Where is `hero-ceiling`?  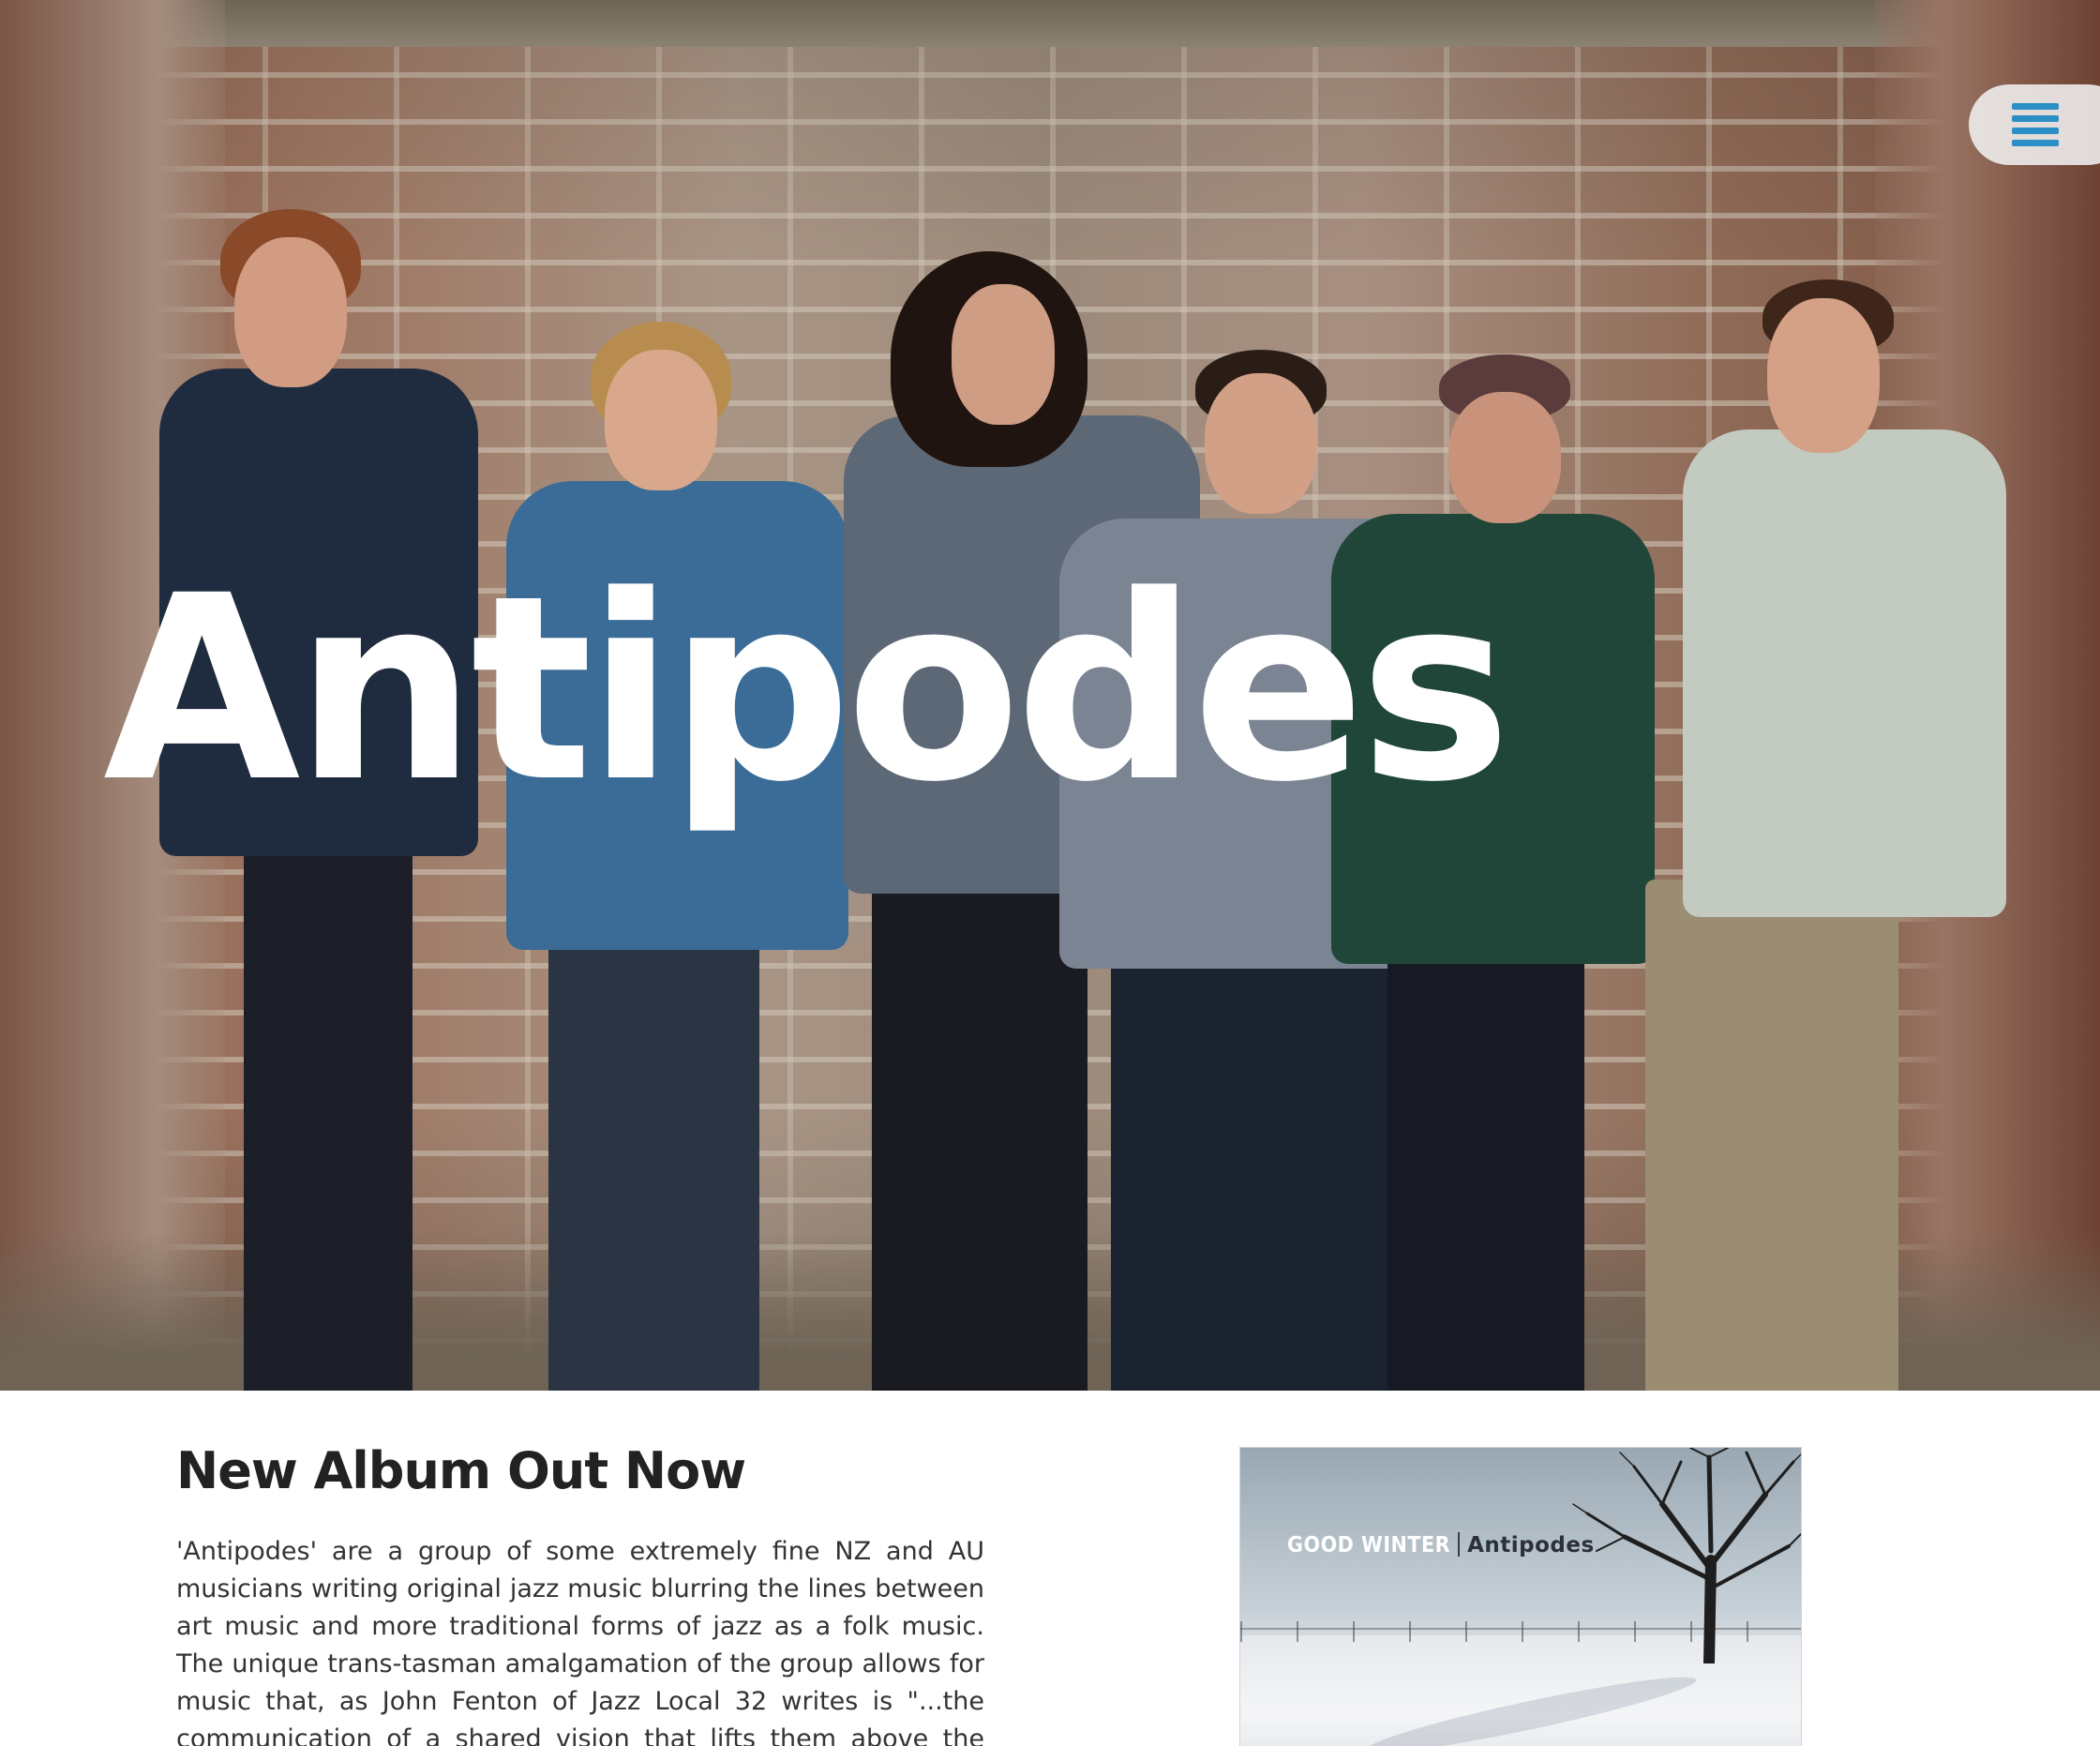
hero-ceiling is located at coordinates (1050, 23).